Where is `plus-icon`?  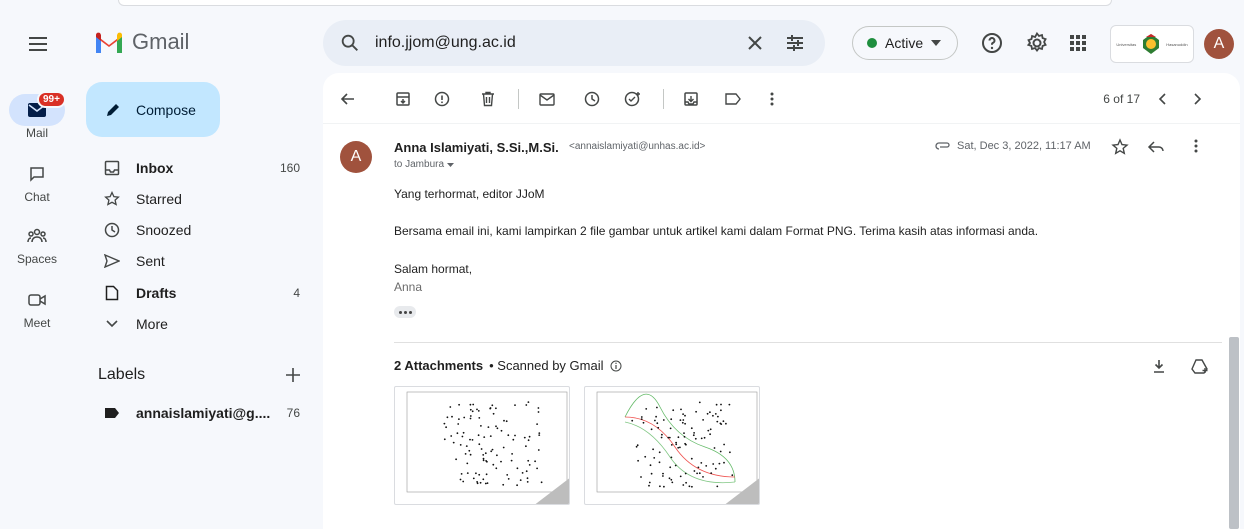 plus-icon is located at coordinates (293, 375).